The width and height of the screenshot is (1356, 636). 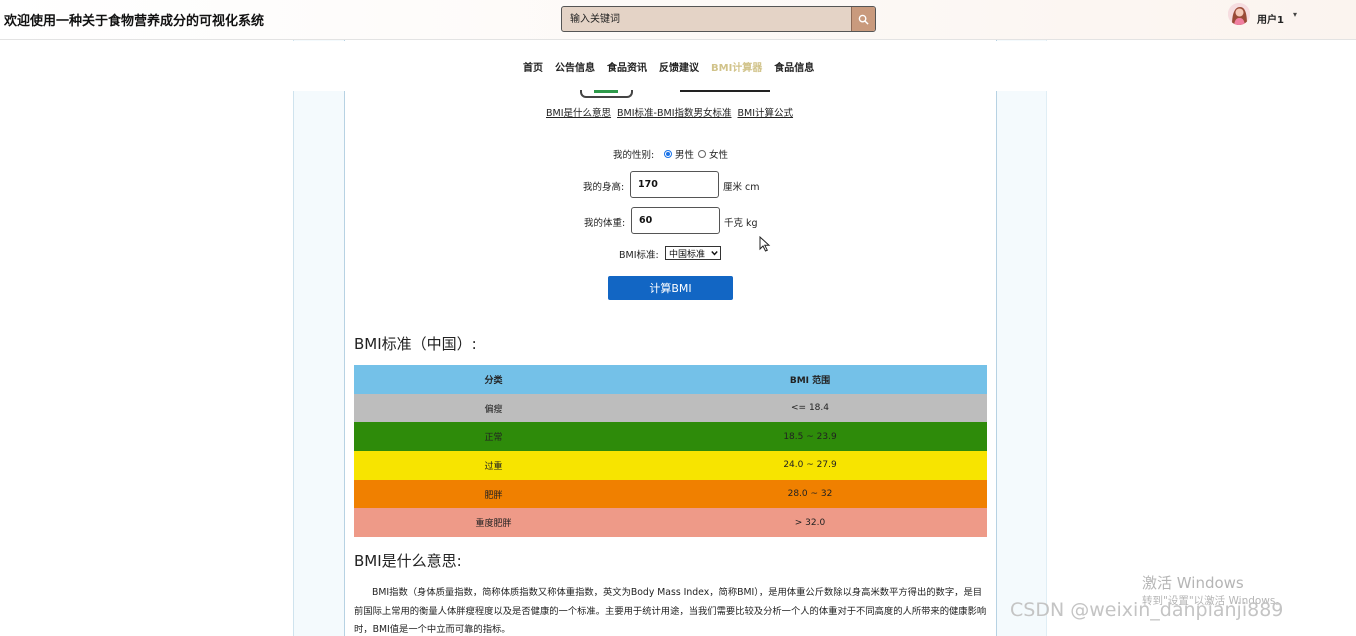 What do you see at coordinates (533, 66) in the screenshot?
I see `nav-item-home: 首页` at bounding box center [533, 66].